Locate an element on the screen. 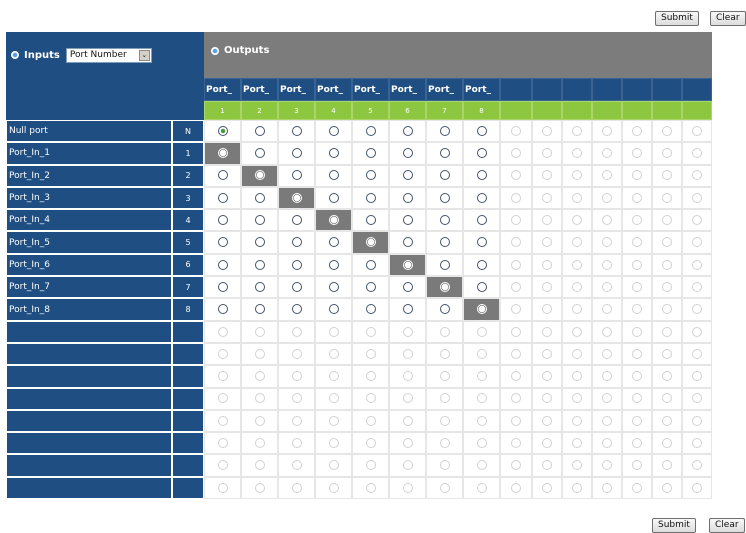 The width and height of the screenshot is (746, 533). inputs-radio is located at coordinates (15, 55).